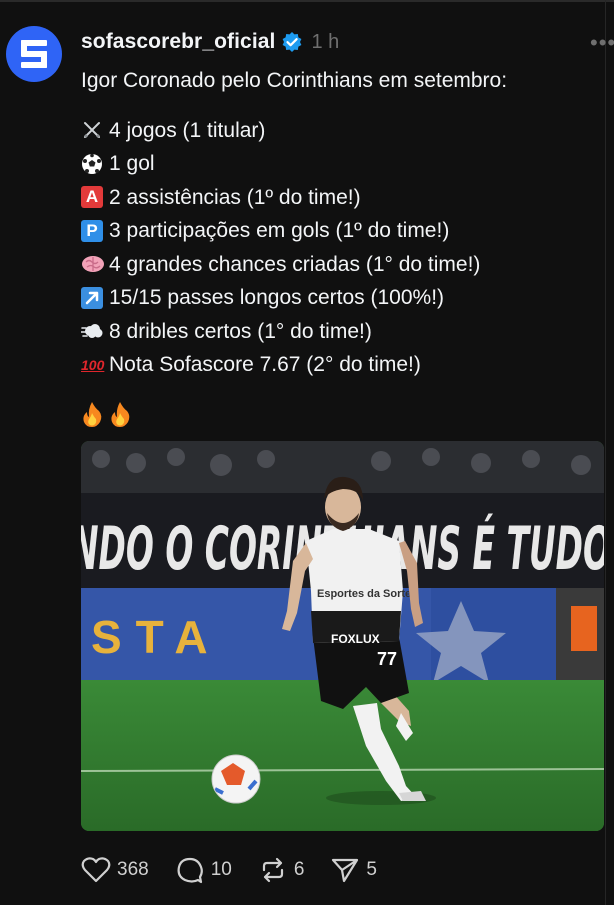 Image resolution: width=614 pixels, height=905 pixels. I want to click on stat-text: 15/15 passes longos certos (100%!), so click(277, 297).